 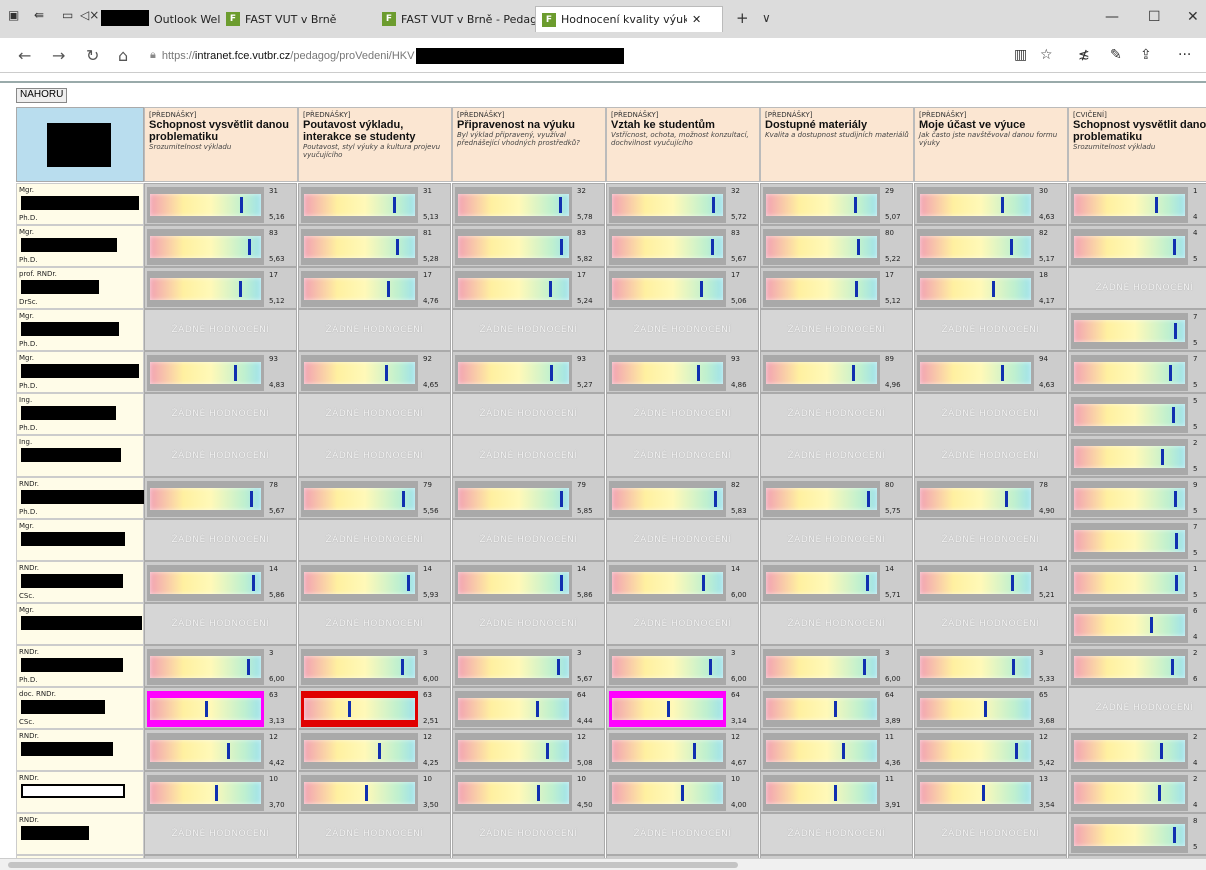 I want to click on pen-icon: ✎, so click(x=1116, y=55).